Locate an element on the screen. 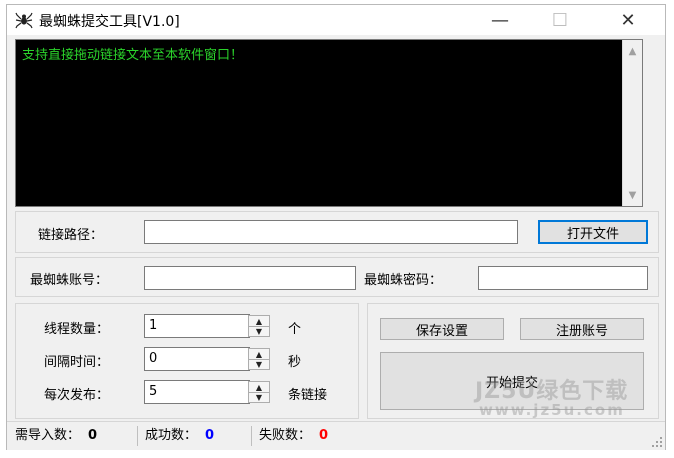  status-bar: 需导入数： 0 成功数： 0 失败数： 0 is located at coordinates (336, 435).